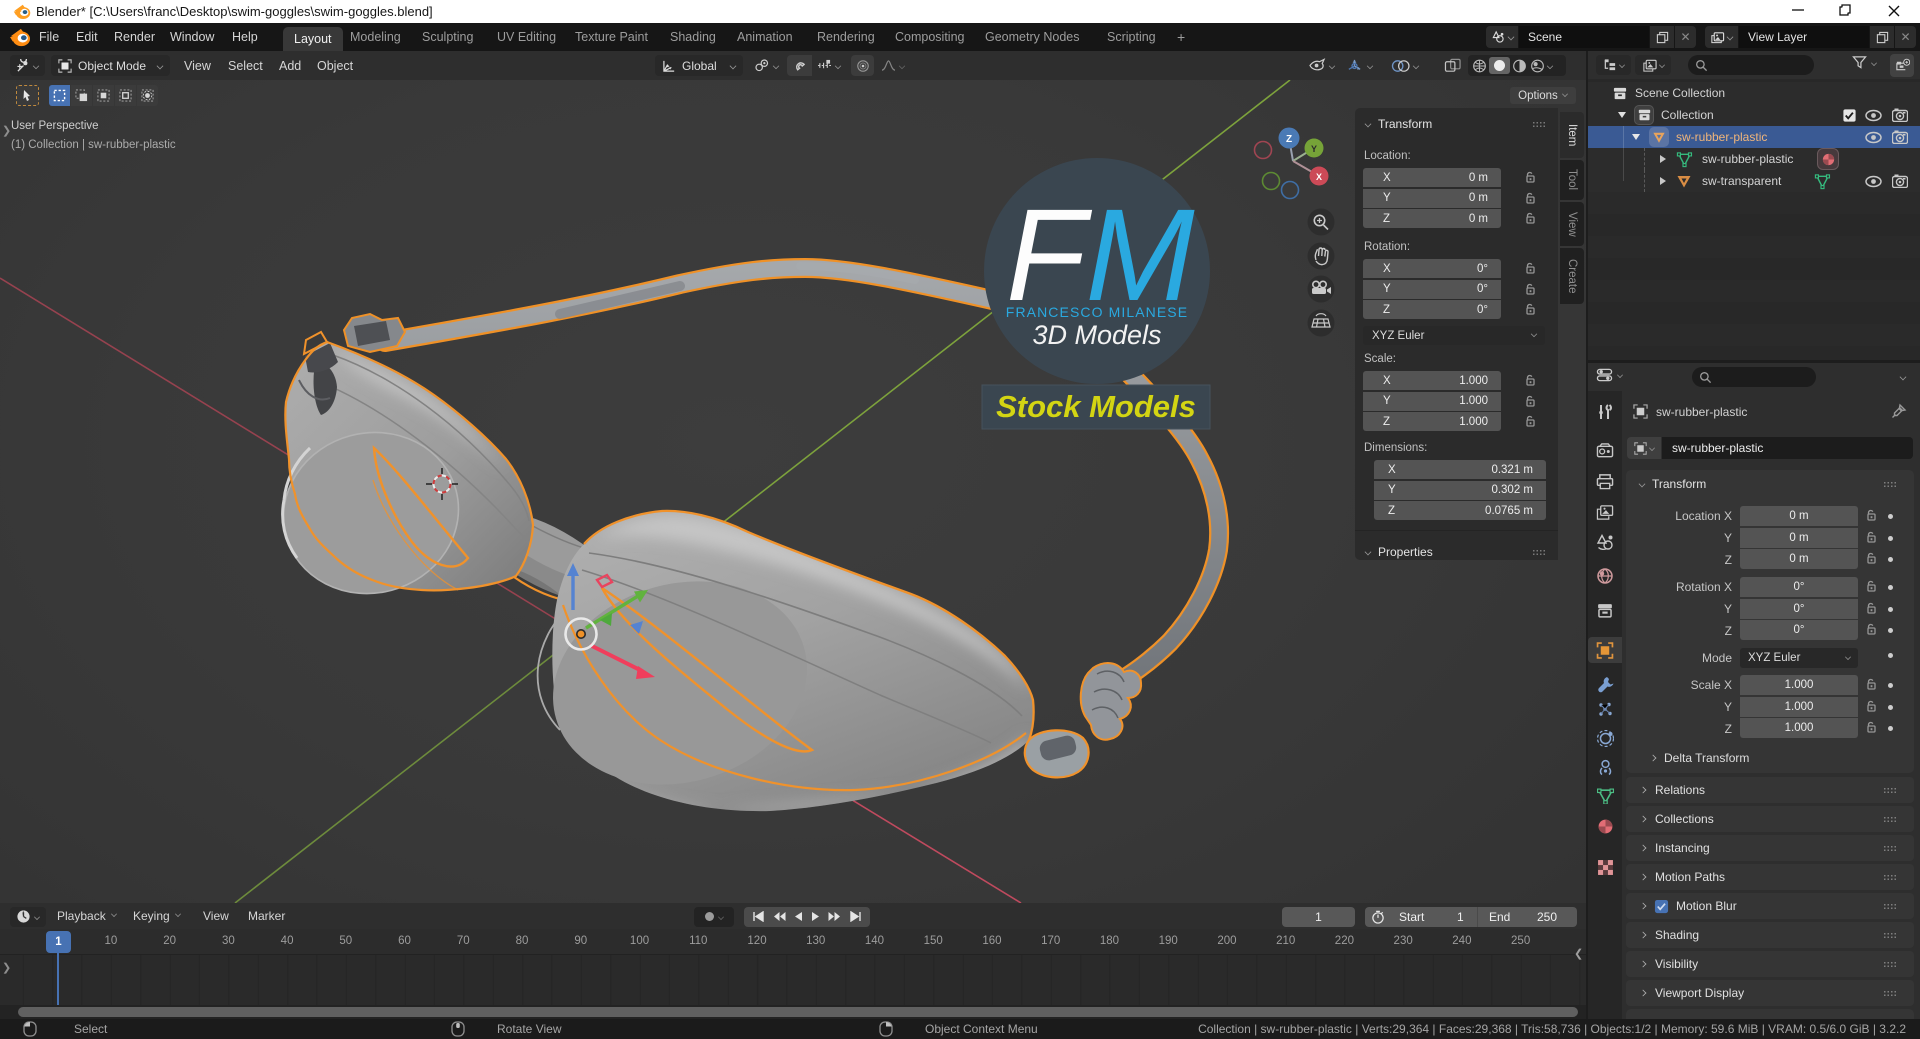 This screenshot has width=1920, height=1039. What do you see at coordinates (1096, 335) in the screenshot?
I see `svg-text: 3D Models` at bounding box center [1096, 335].